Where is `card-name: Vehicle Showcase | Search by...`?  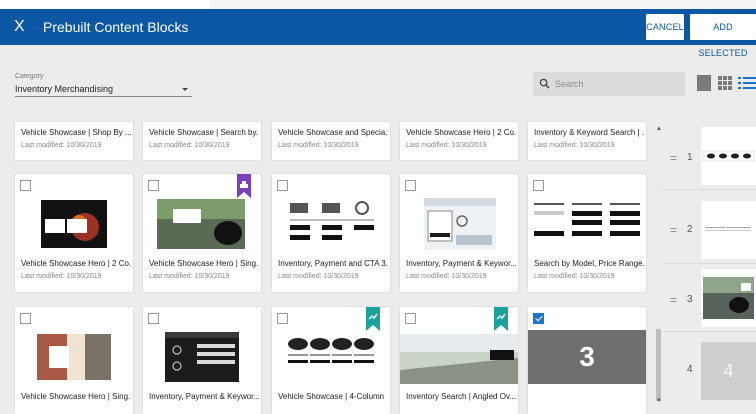
card-name: Vehicle Showcase | Search by... is located at coordinates (204, 132).